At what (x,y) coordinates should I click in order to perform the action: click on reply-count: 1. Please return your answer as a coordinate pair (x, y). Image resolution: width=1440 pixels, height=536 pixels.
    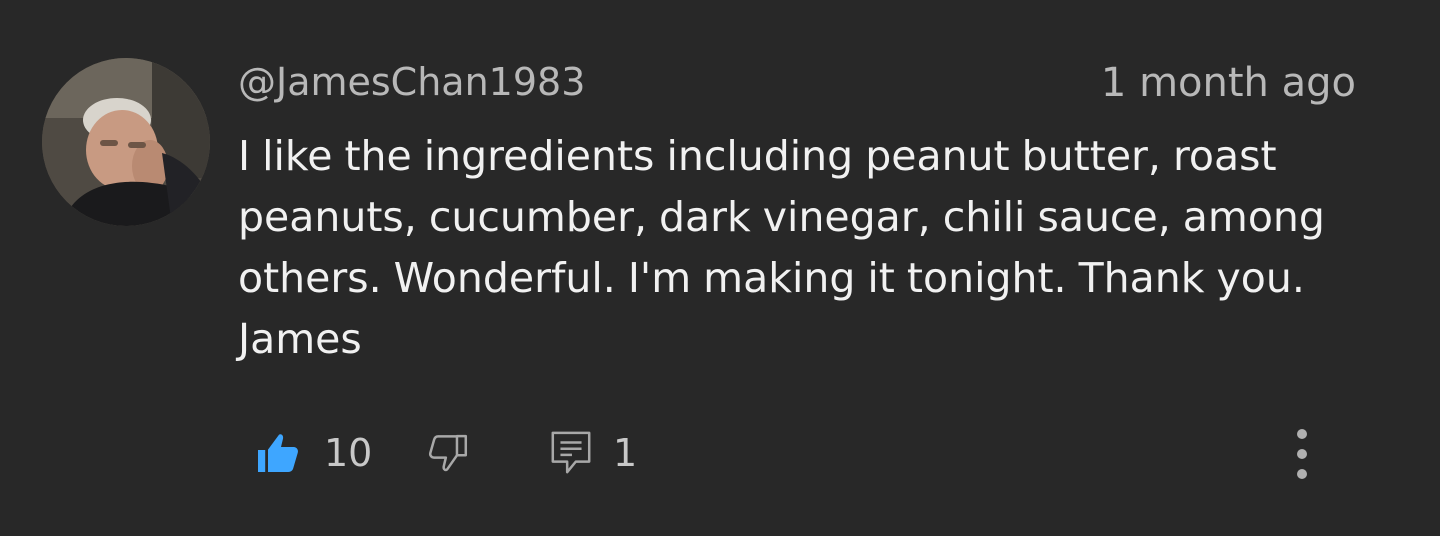
    Looking at the image, I should click on (625, 453).